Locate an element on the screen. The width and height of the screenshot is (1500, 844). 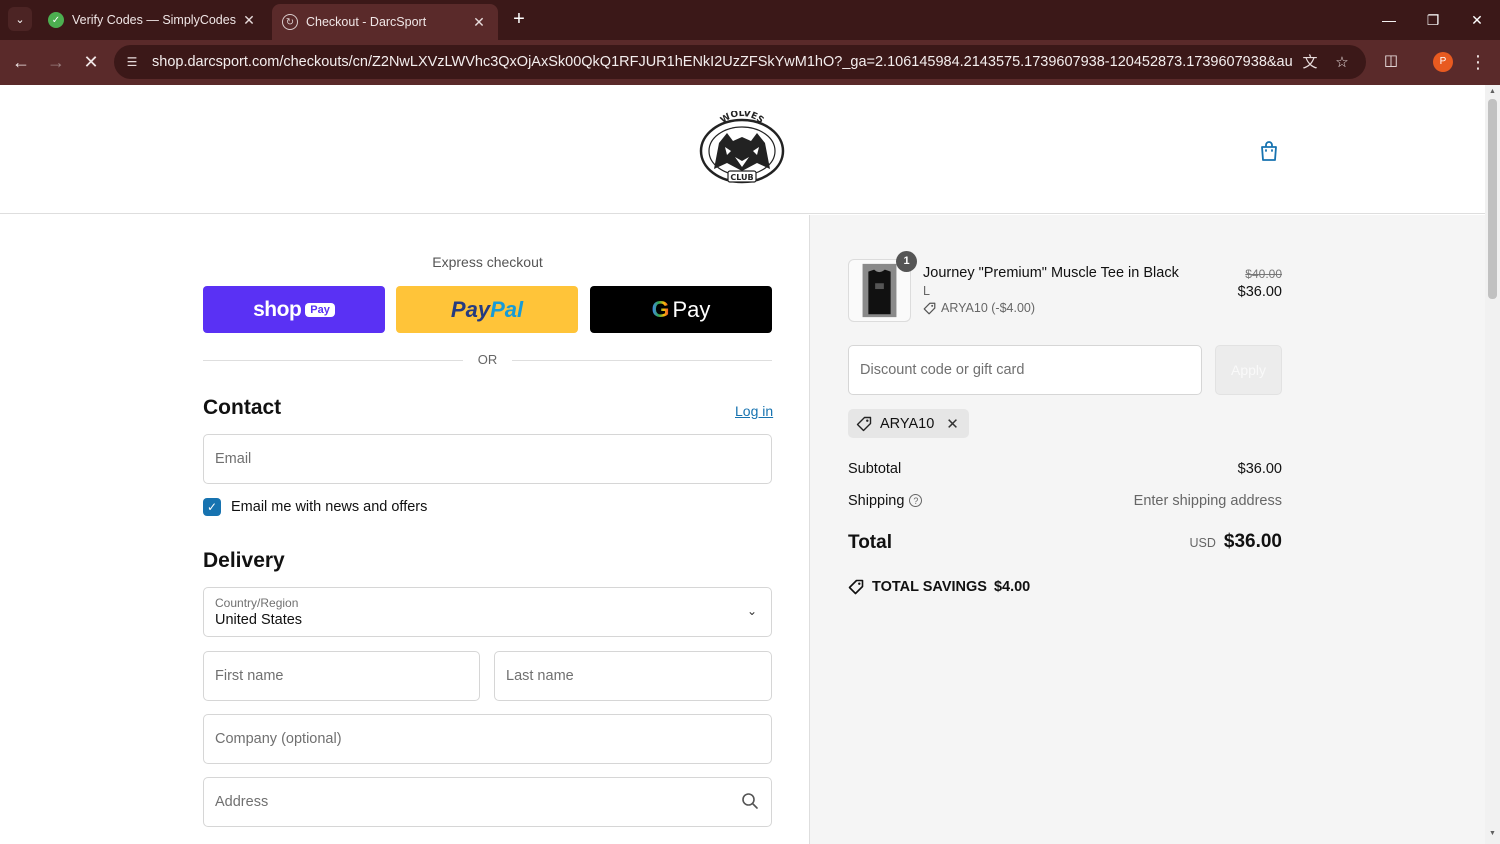
total-label: Total is located at coordinates (870, 542).